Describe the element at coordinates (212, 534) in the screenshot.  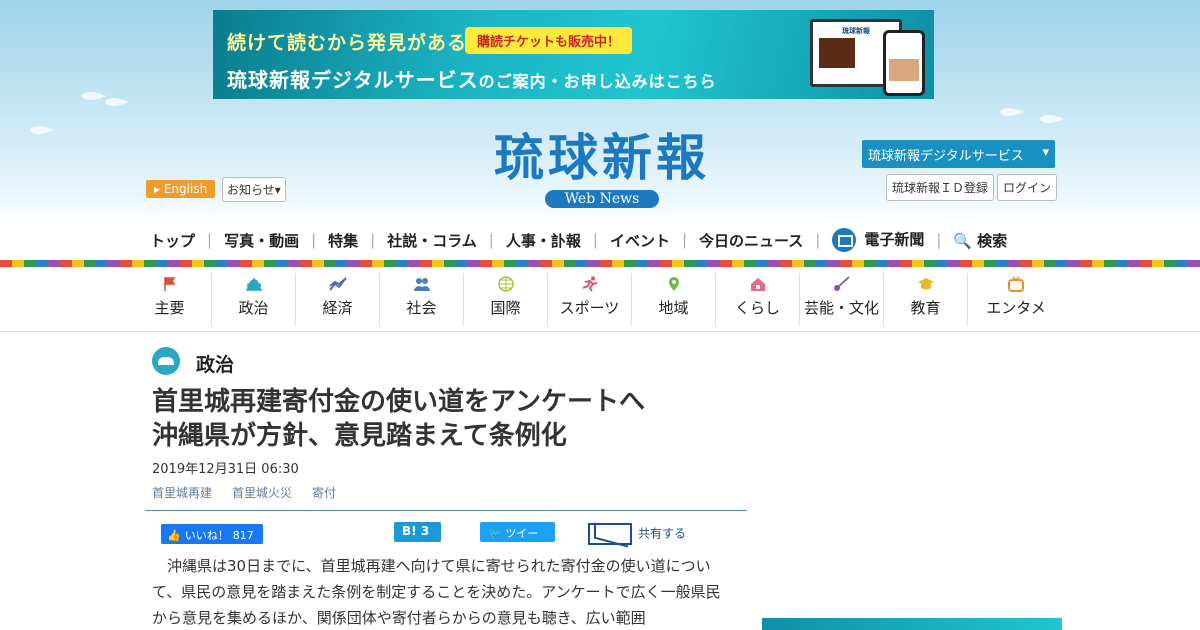
I see `facebook-like-button: 👍 いいね！ 817` at that location.